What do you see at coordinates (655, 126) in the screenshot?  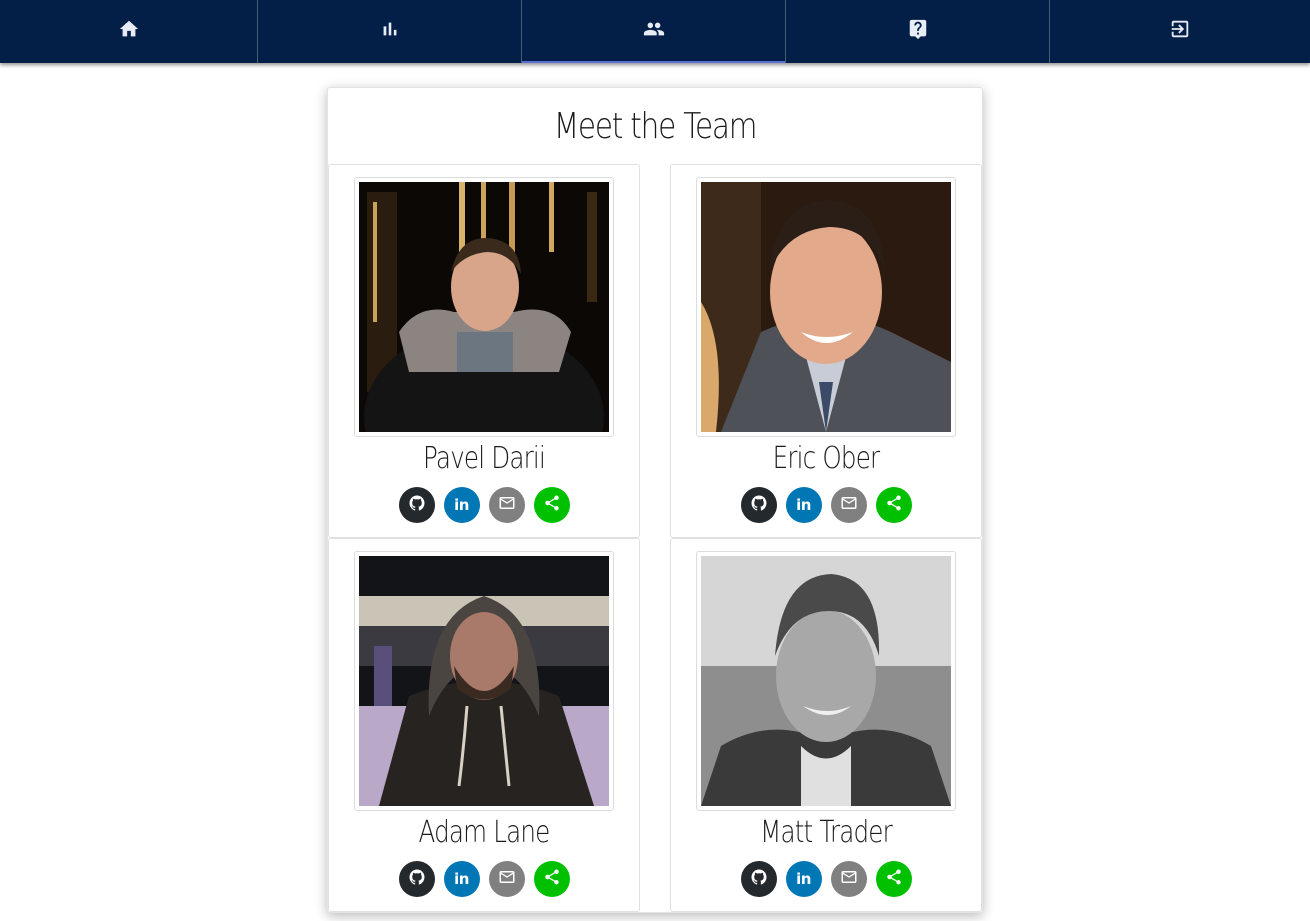 I see `page-title: Meet the Team` at bounding box center [655, 126].